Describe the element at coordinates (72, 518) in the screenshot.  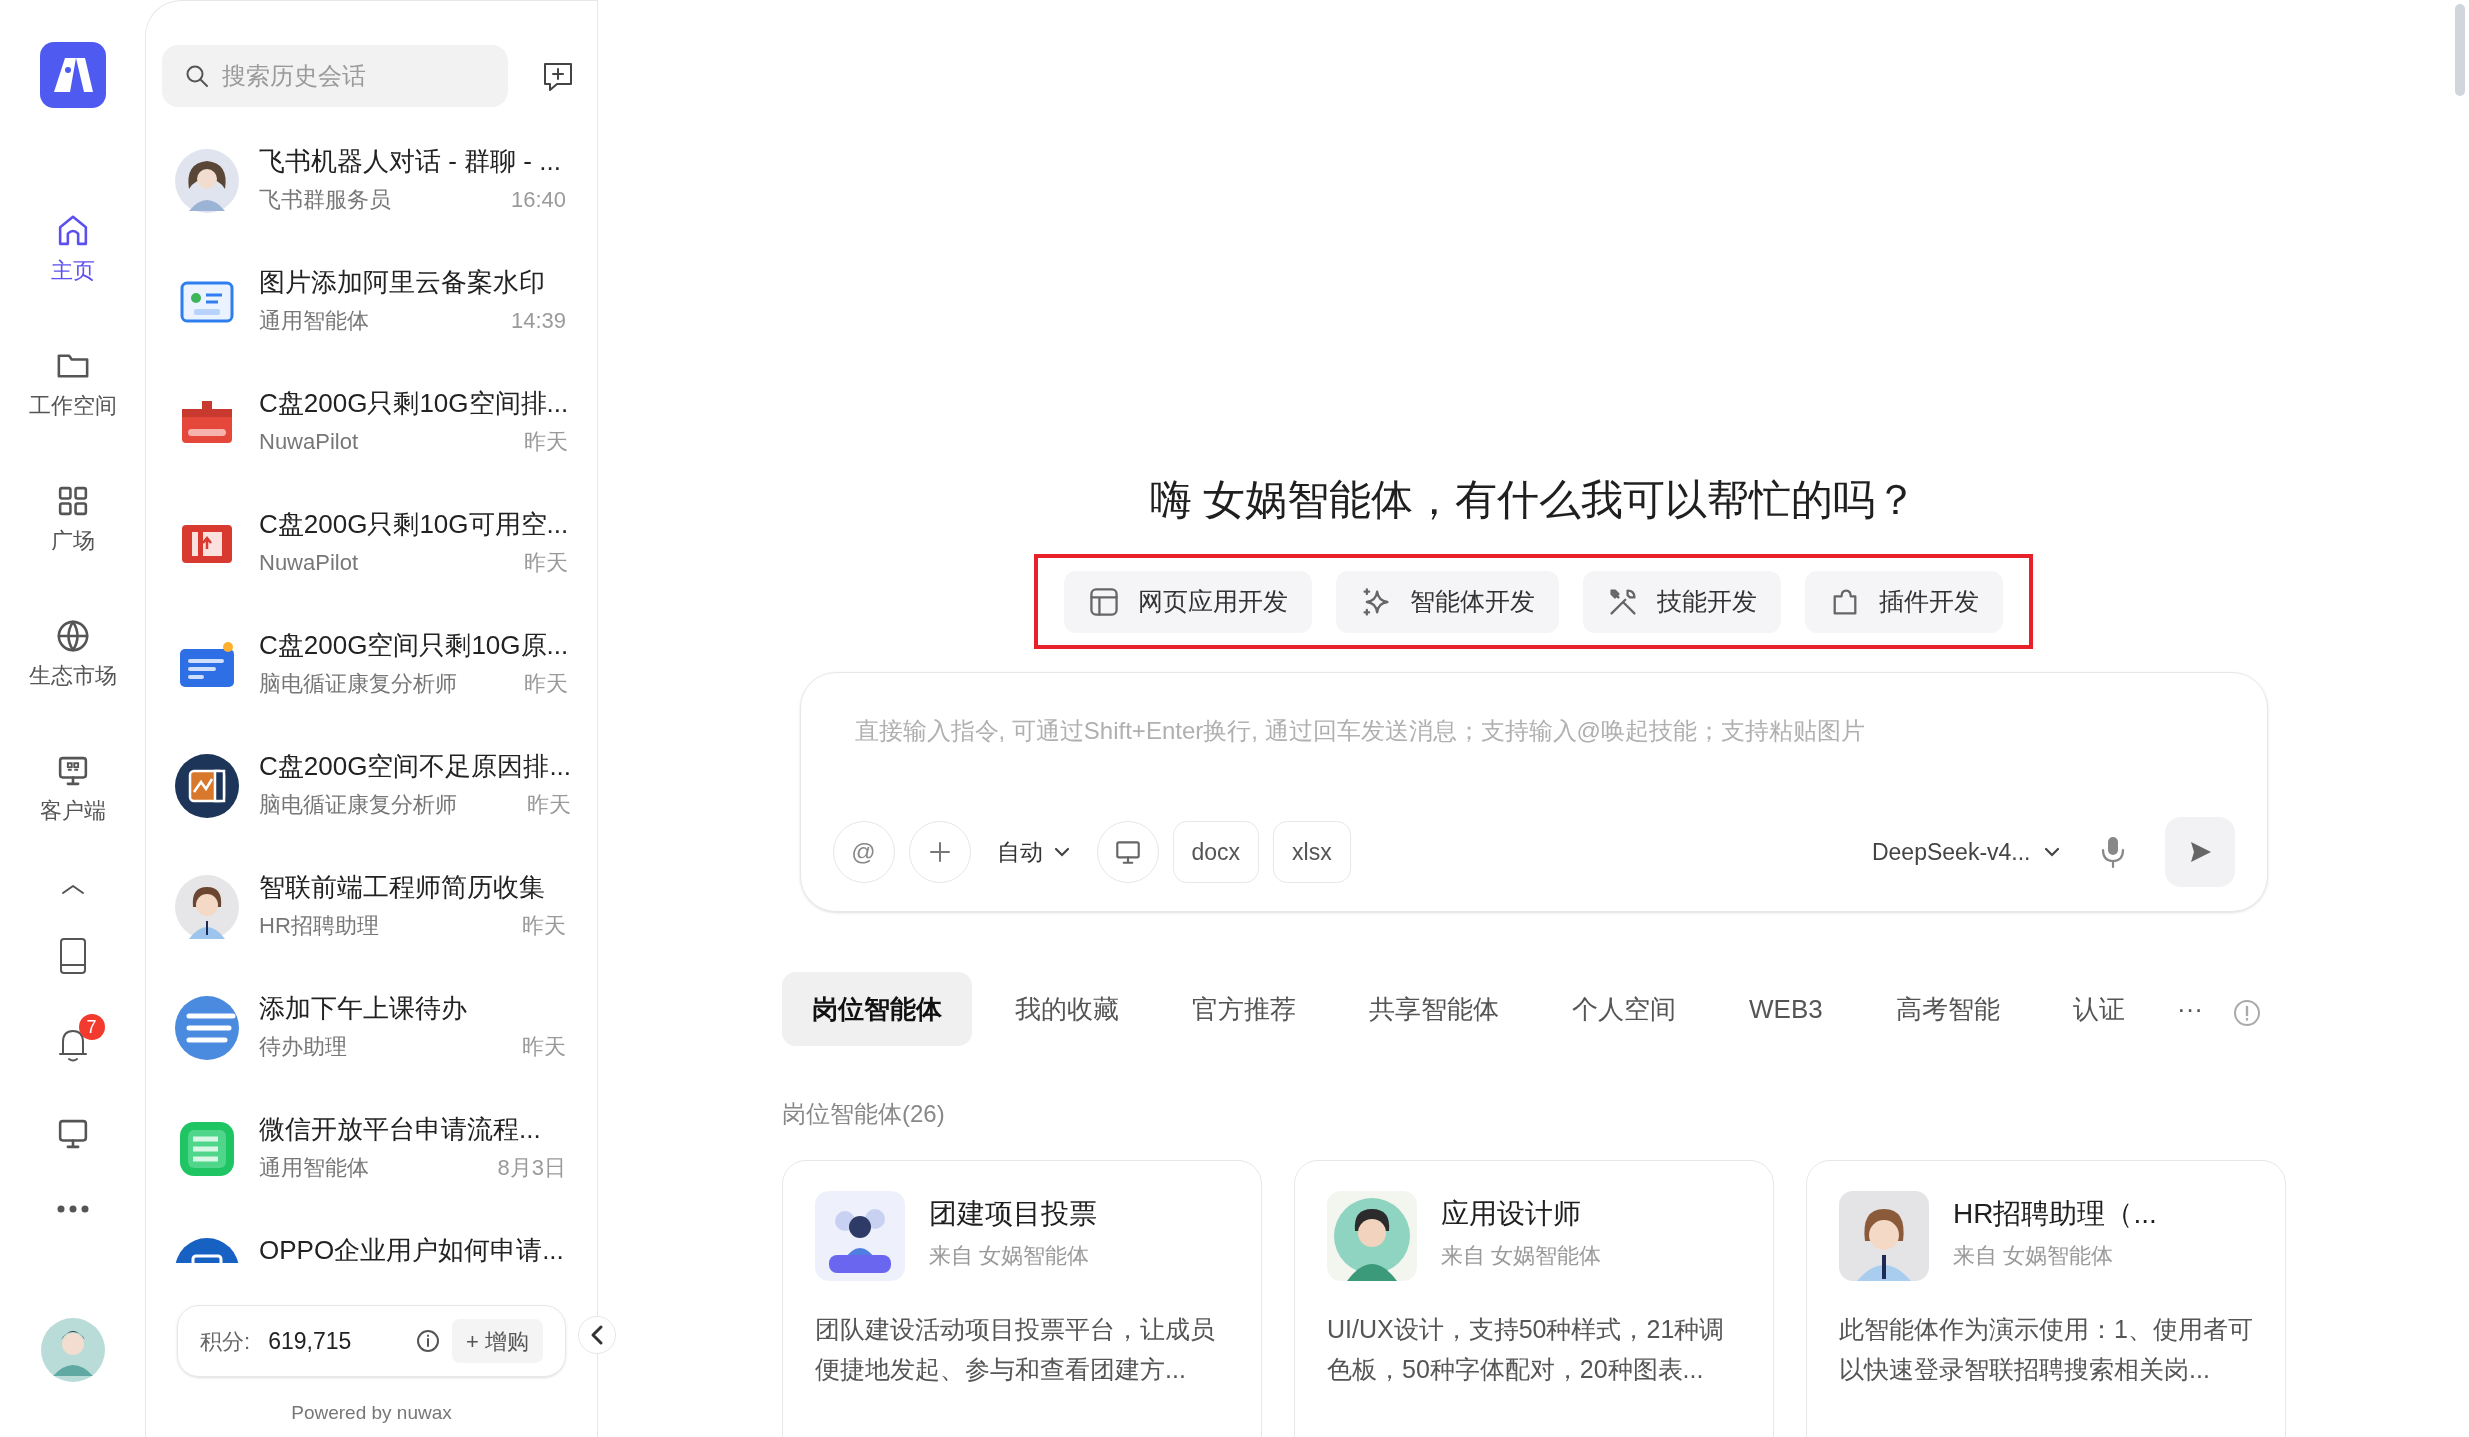
I see `nav-item: 广场` at that location.